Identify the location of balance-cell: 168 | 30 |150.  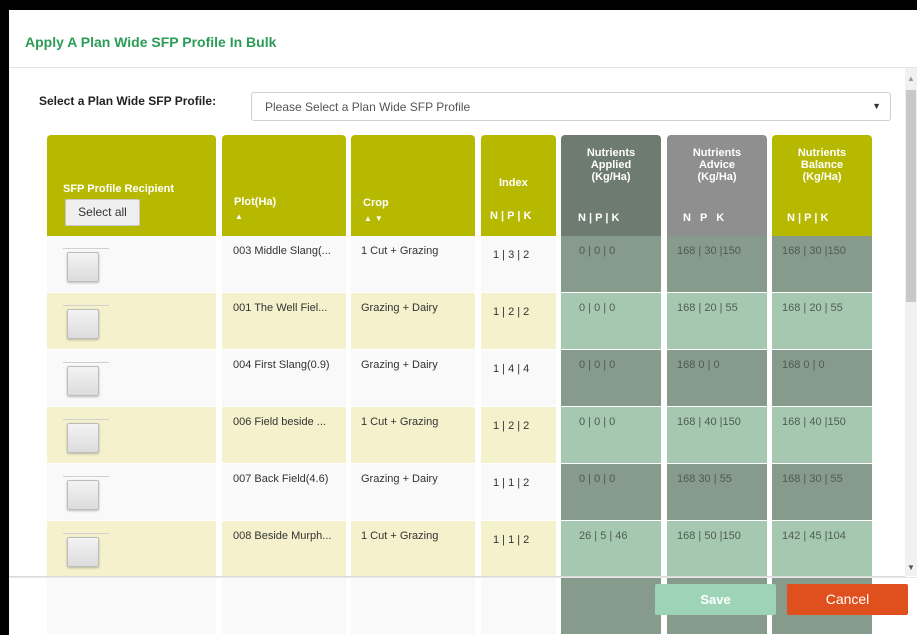
(822, 264).